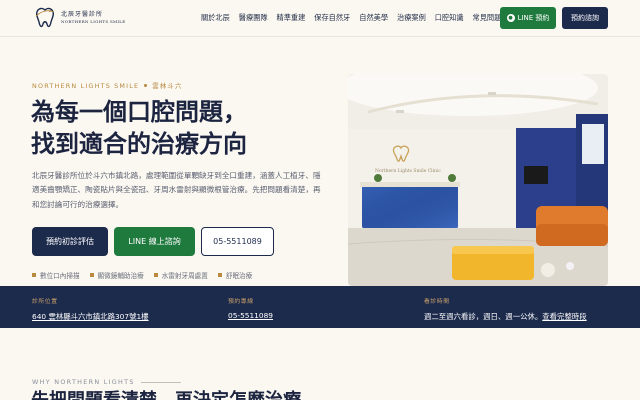 This screenshot has width=640, height=400. I want to click on feature-label: 顯微鏡輔助治療, so click(120, 276).